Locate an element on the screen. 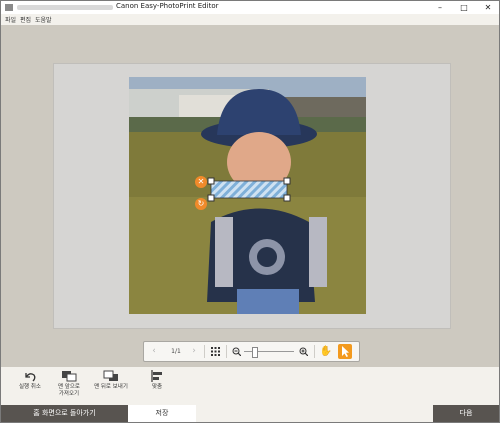 The image size is (500, 423). zoom-slider-thumb is located at coordinates (255, 352).